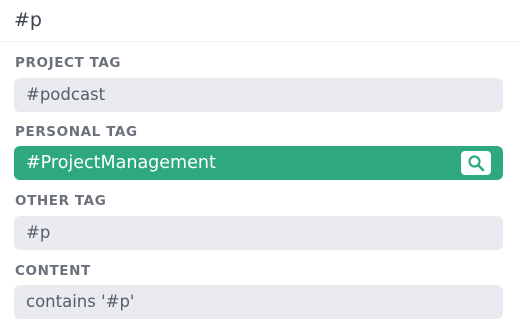  What do you see at coordinates (121, 163) in the screenshot?
I see `suggestion-personal-tag-text: #ProjectManagement` at bounding box center [121, 163].